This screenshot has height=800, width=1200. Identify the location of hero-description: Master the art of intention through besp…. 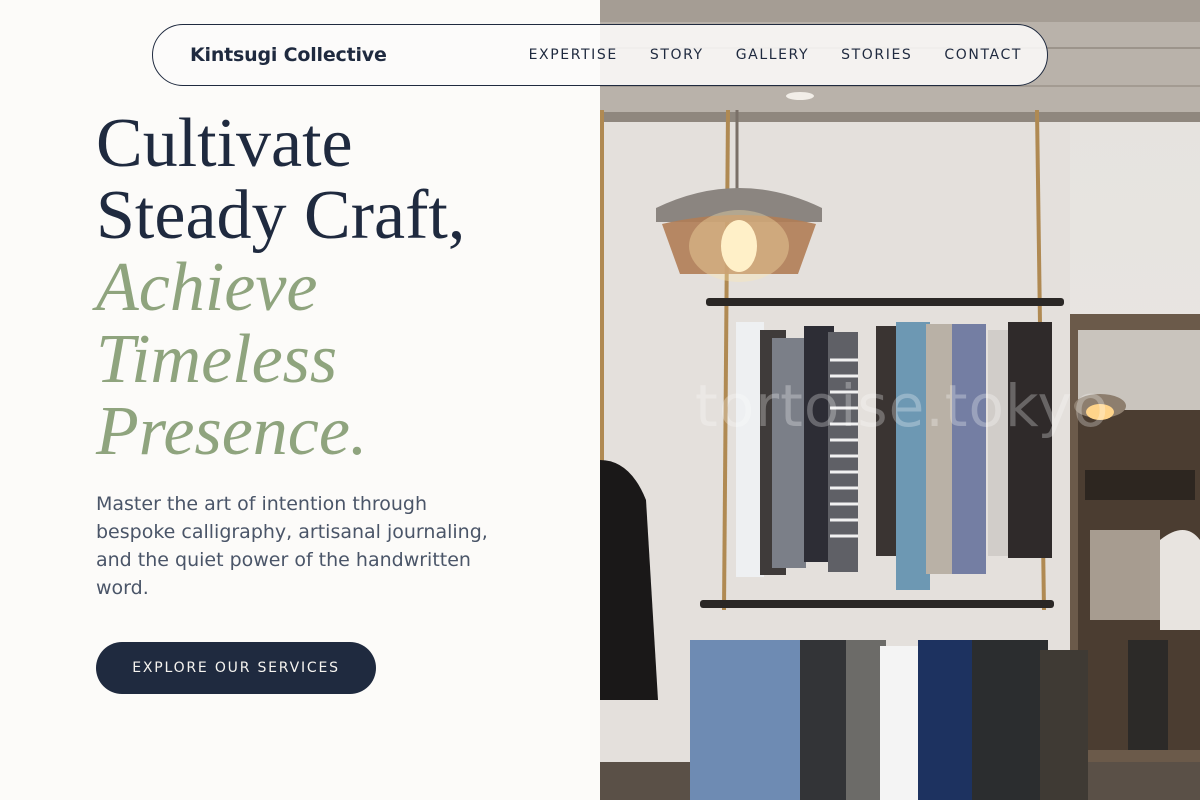
(292, 546).